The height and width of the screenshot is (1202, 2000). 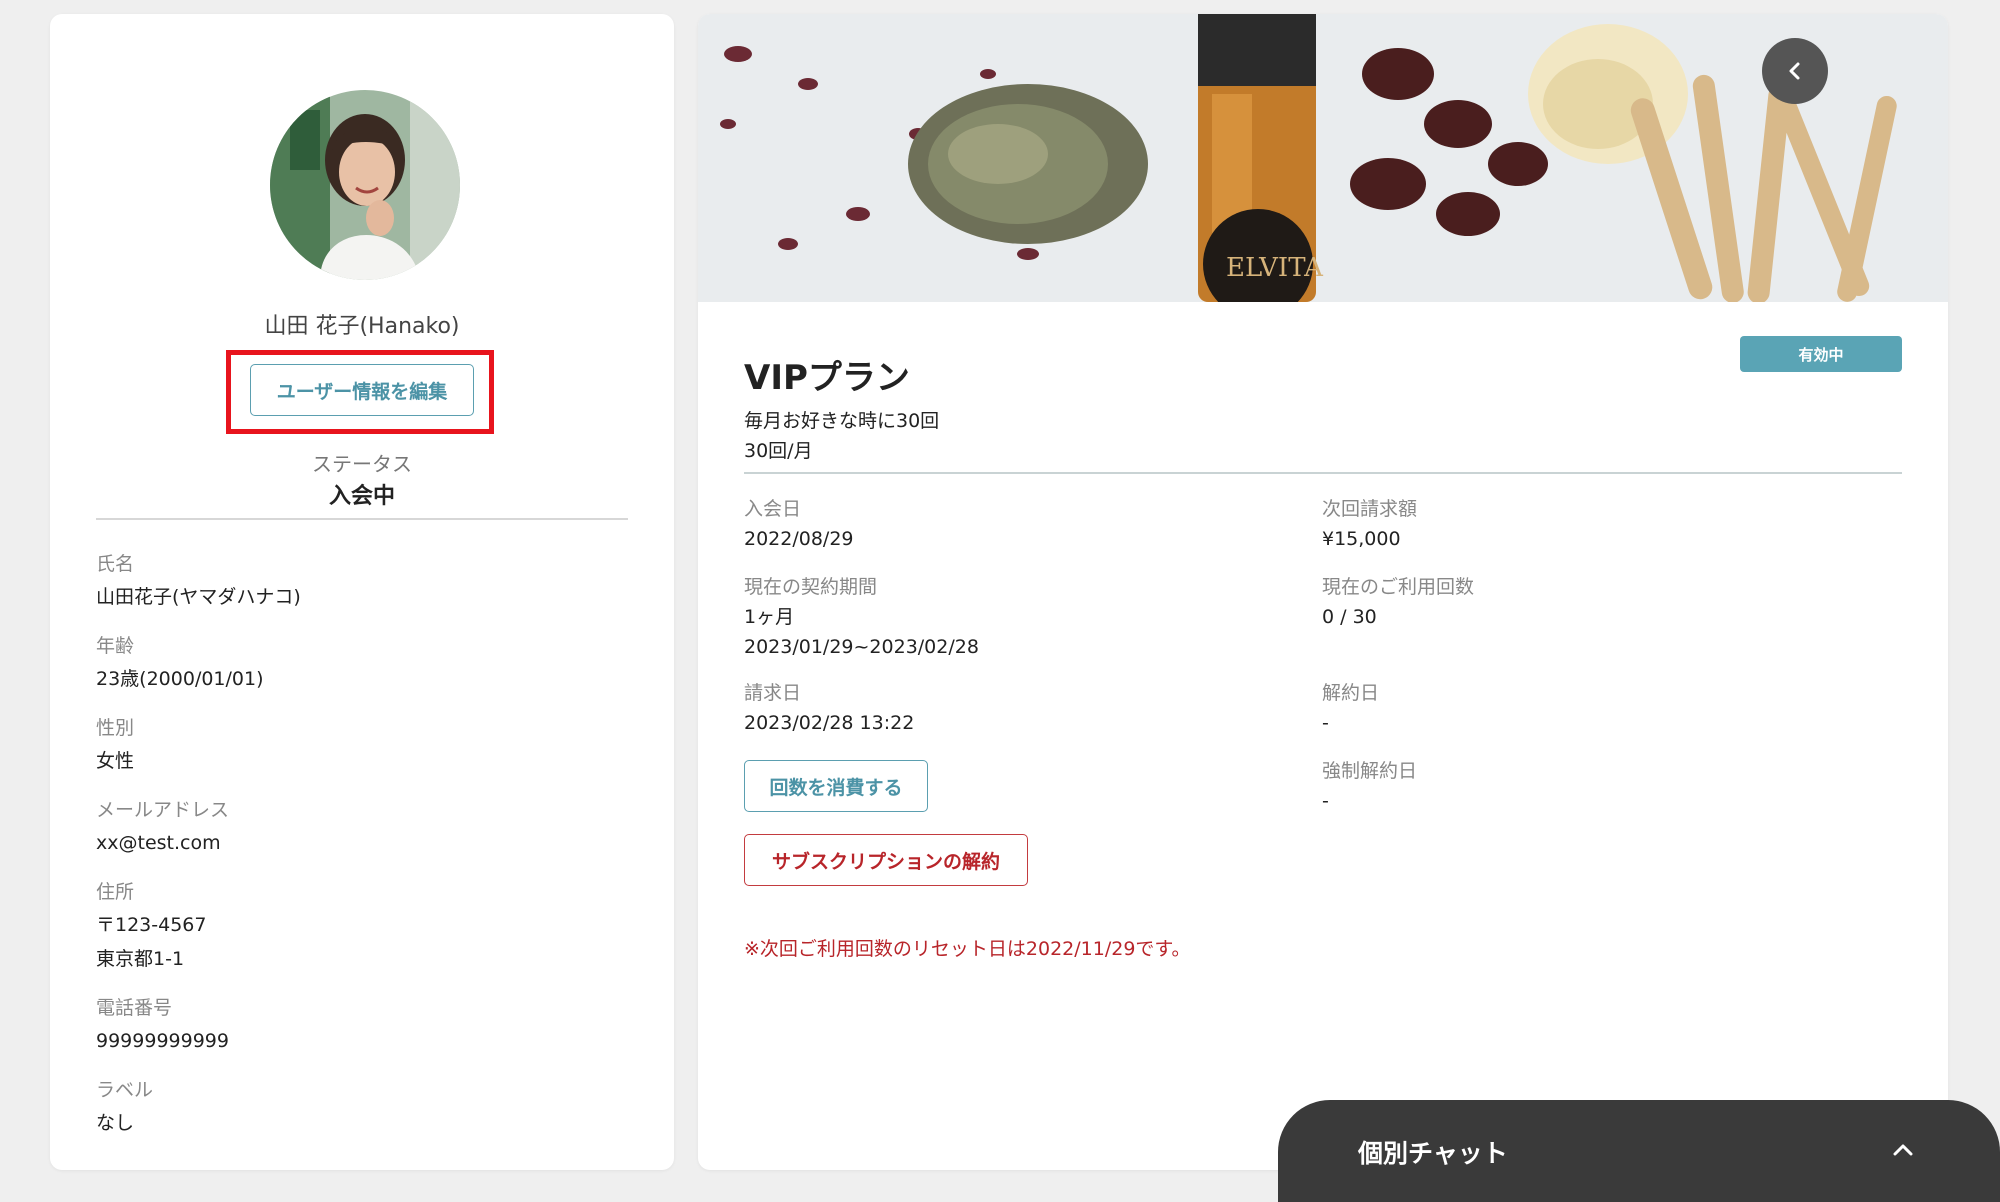 What do you see at coordinates (1361, 539) in the screenshot?
I see `info-value: ¥15,000` at bounding box center [1361, 539].